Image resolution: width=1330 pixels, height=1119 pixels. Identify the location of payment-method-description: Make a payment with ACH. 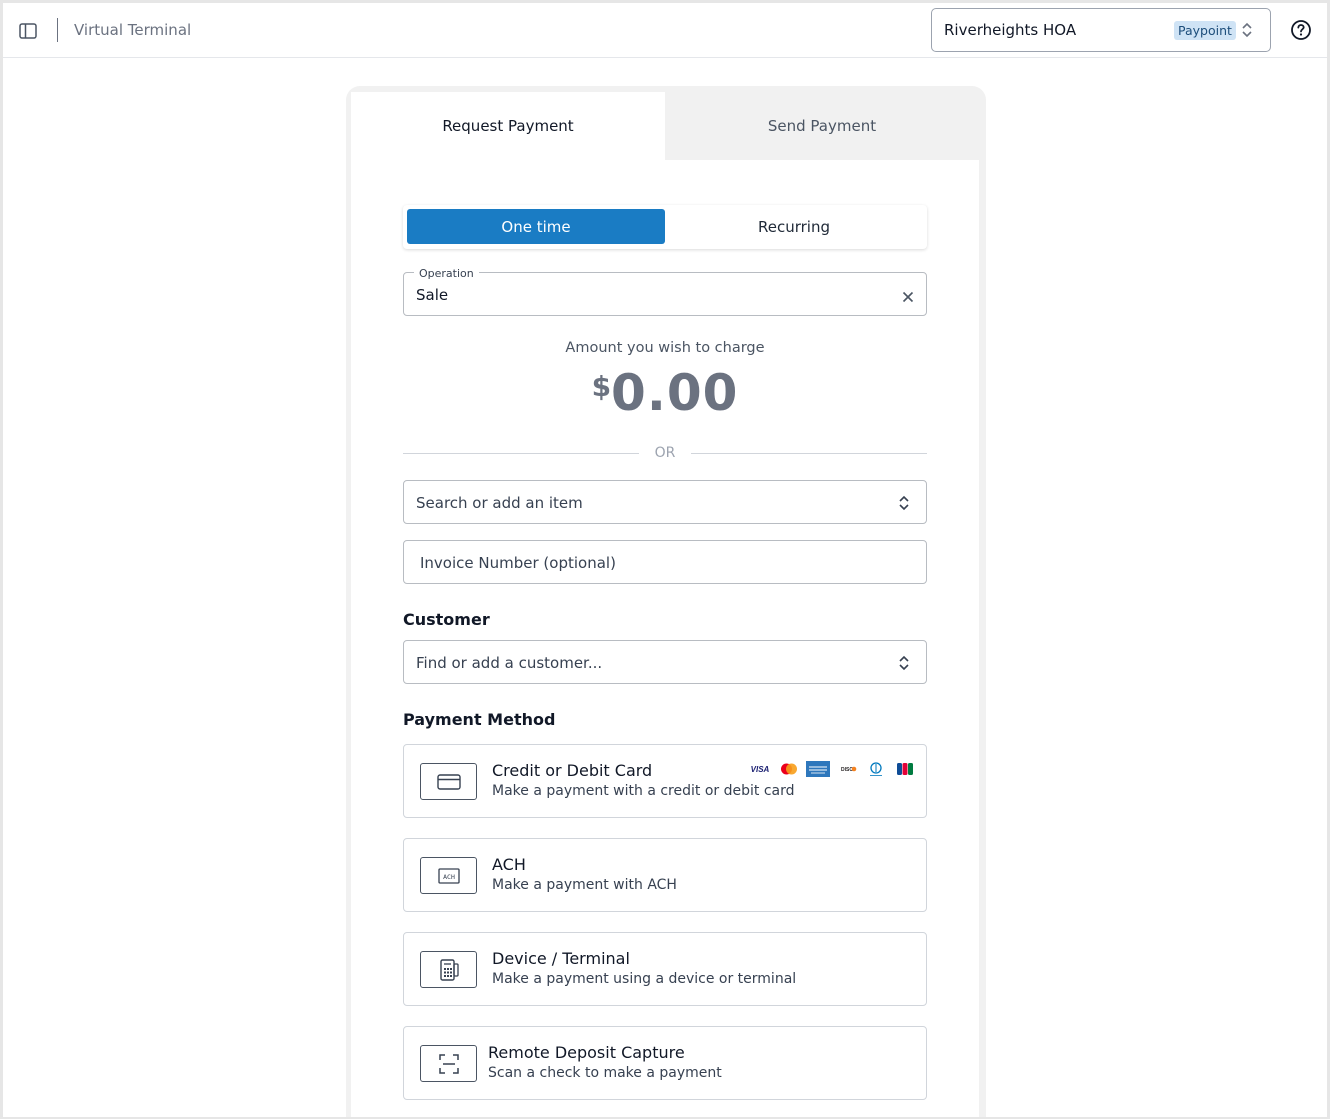
(584, 885).